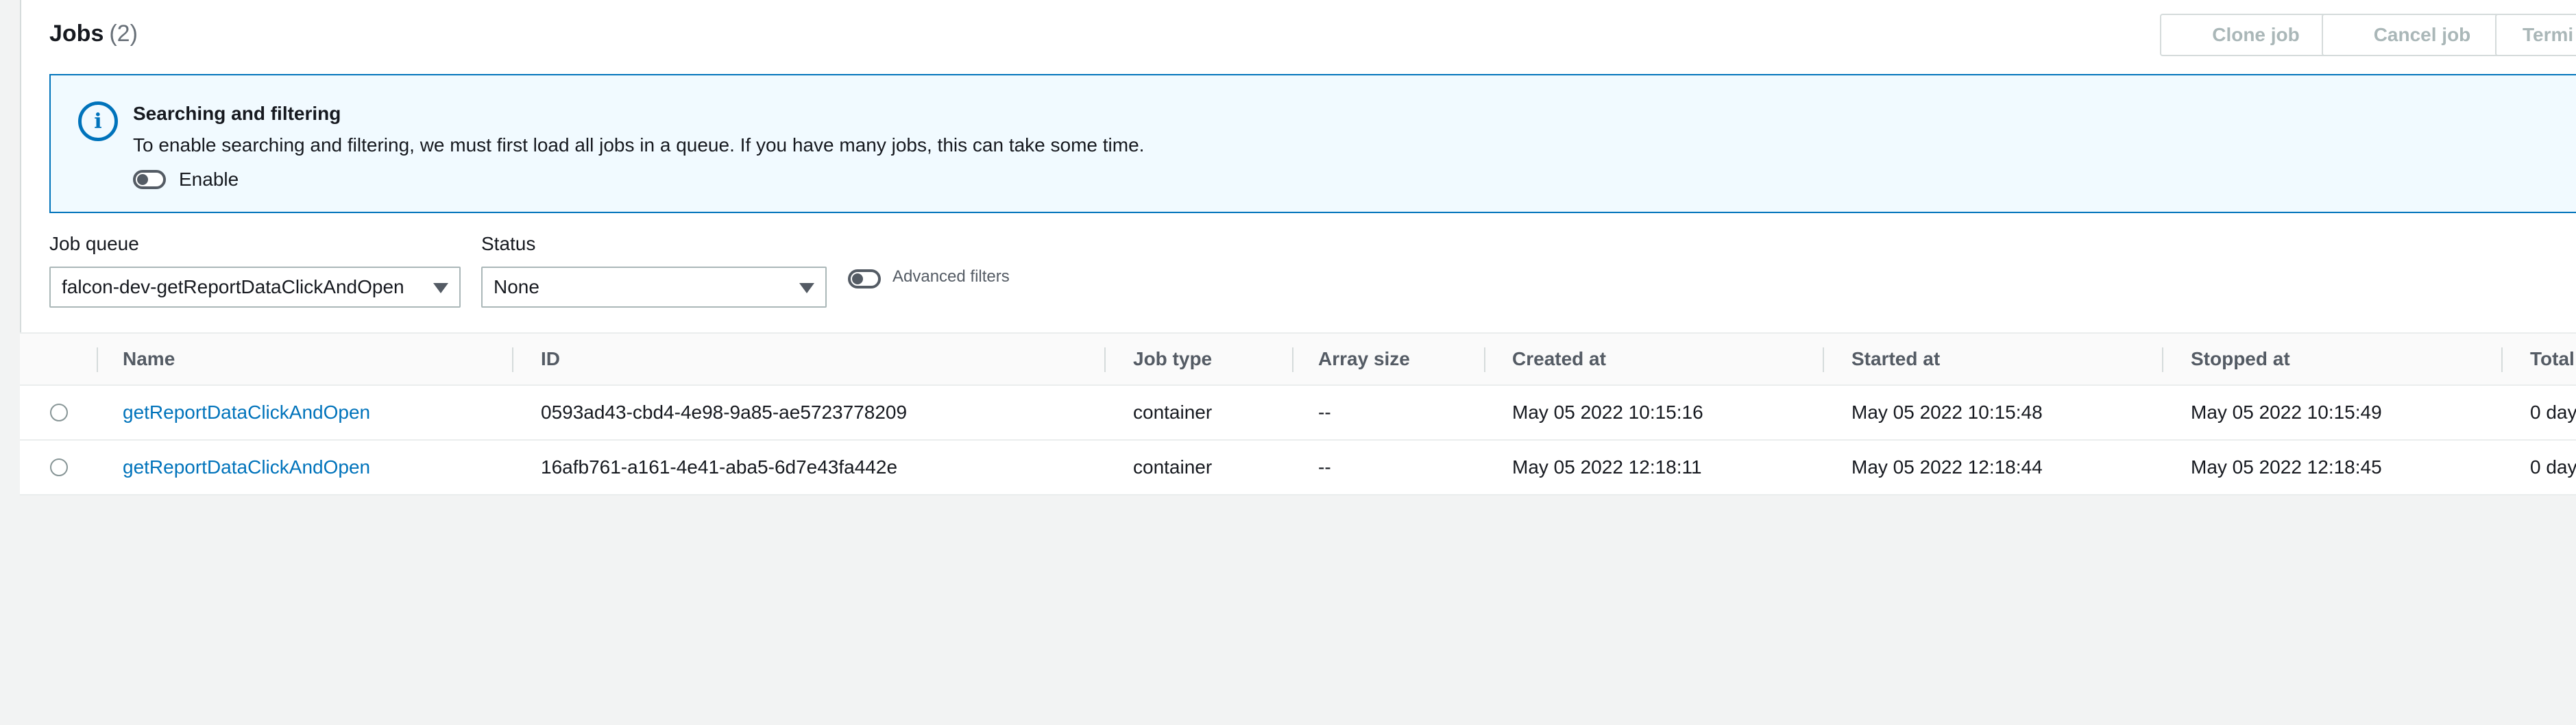 Image resolution: width=2576 pixels, height=725 pixels. I want to click on enable-label: Enable, so click(209, 179).